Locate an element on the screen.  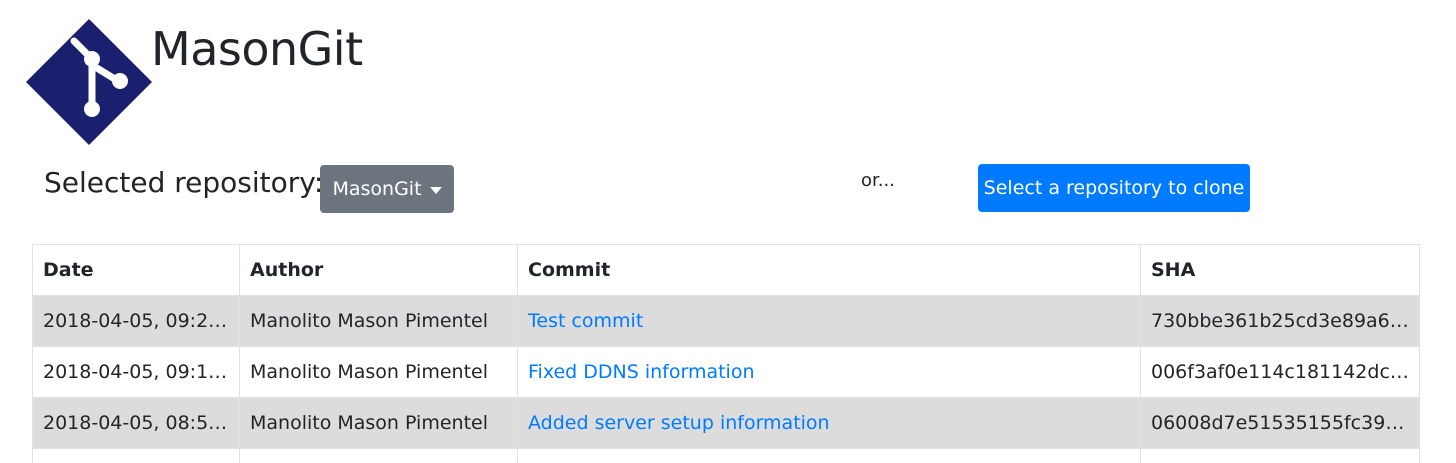
column-header-author: Author is located at coordinates (378, 270).